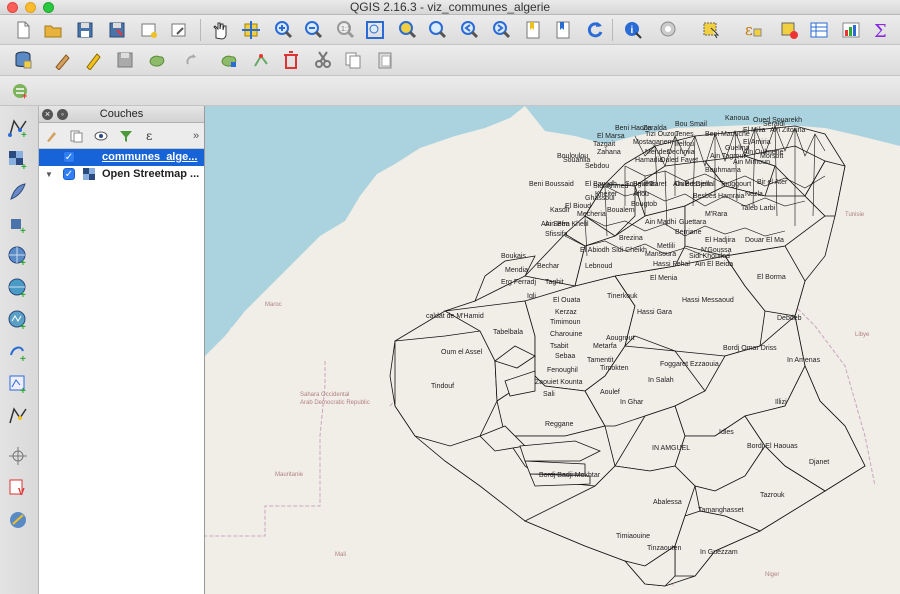 This screenshot has width=900, height=594. Describe the element at coordinates (21, 492) in the screenshot. I see `svg-text: V` at that location.